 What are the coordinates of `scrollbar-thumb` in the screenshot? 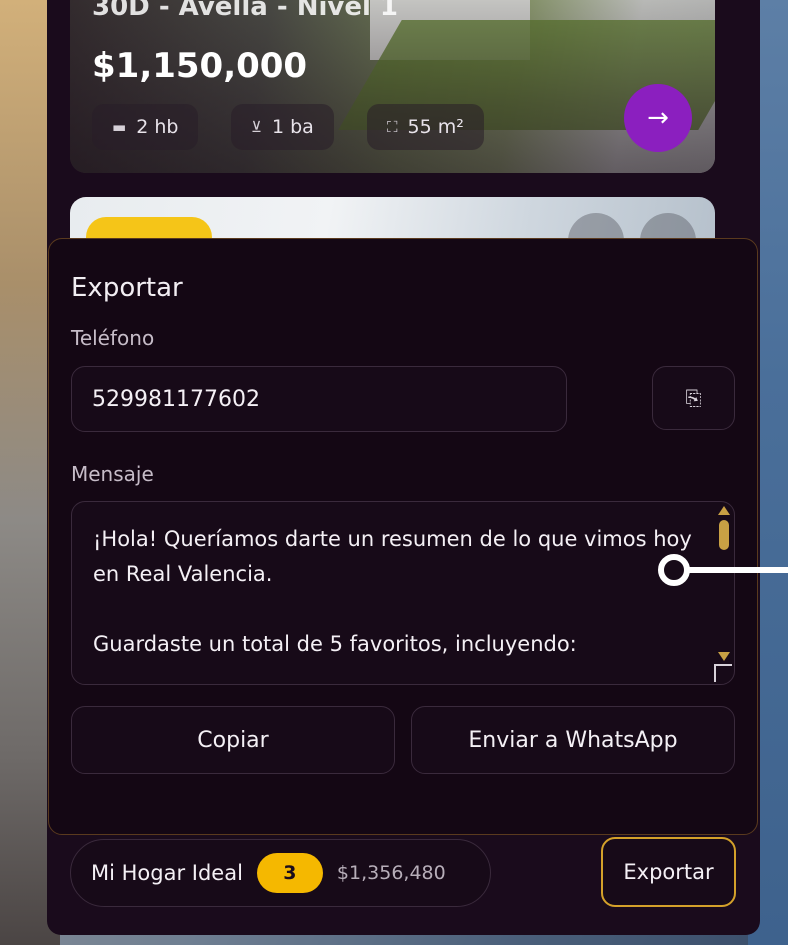 It's located at (724, 535).